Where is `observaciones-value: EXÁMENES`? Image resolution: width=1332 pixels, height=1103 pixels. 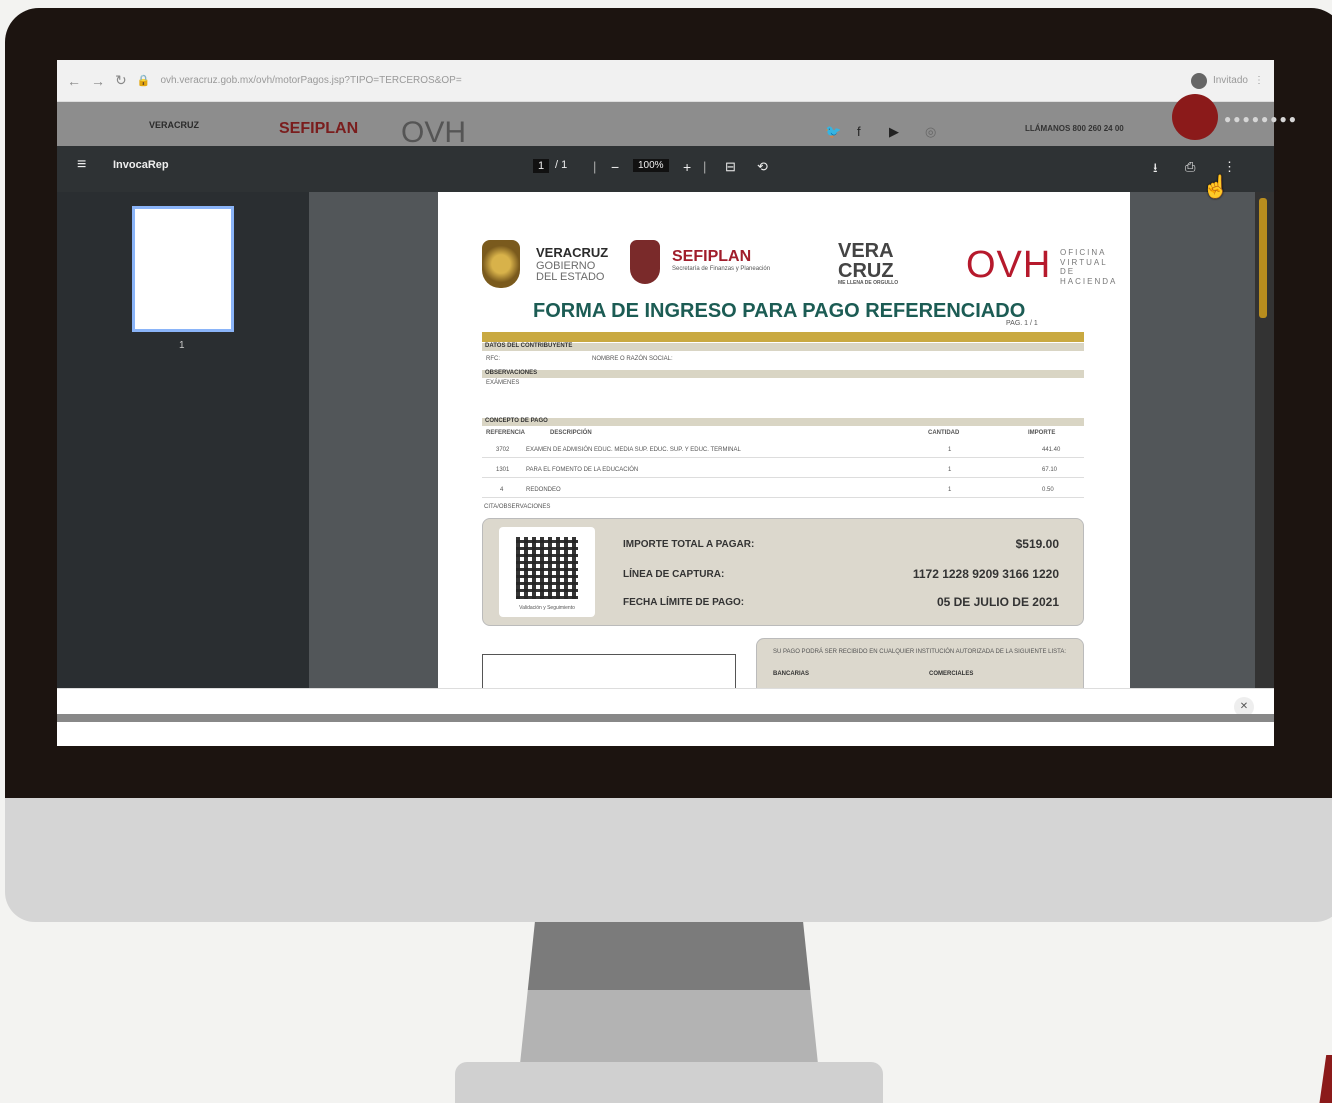 observaciones-value: EXÁMENES is located at coordinates (503, 383).